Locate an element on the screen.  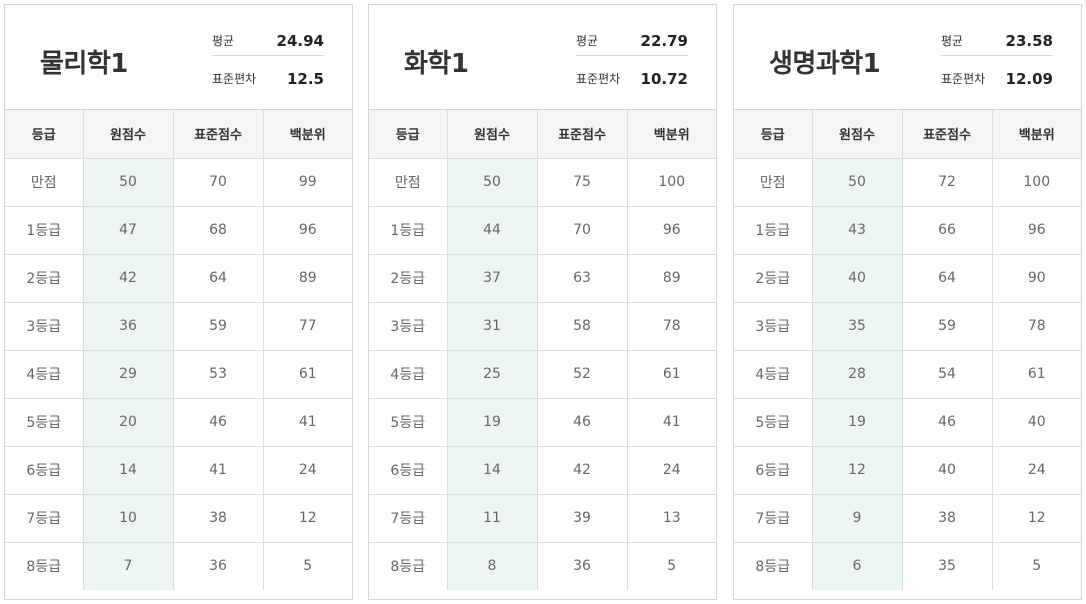
table-row: 4등급 29 53 61 is located at coordinates (178, 374).